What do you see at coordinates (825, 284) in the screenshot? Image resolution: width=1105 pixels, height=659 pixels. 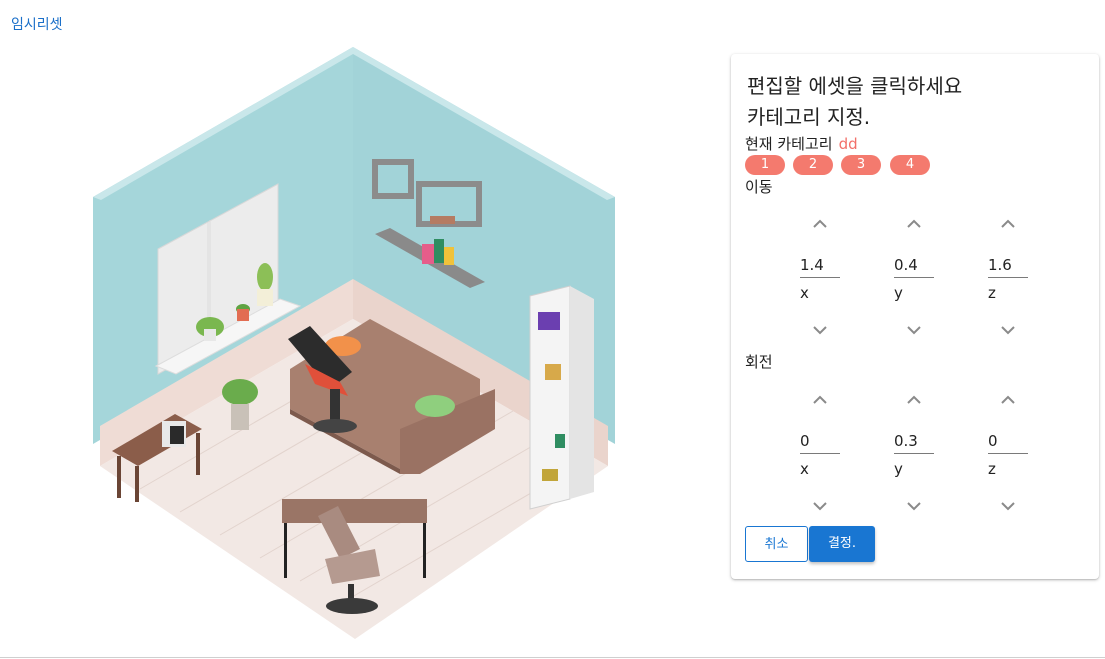 I see `move-x-stepper: 1.4 x` at bounding box center [825, 284].